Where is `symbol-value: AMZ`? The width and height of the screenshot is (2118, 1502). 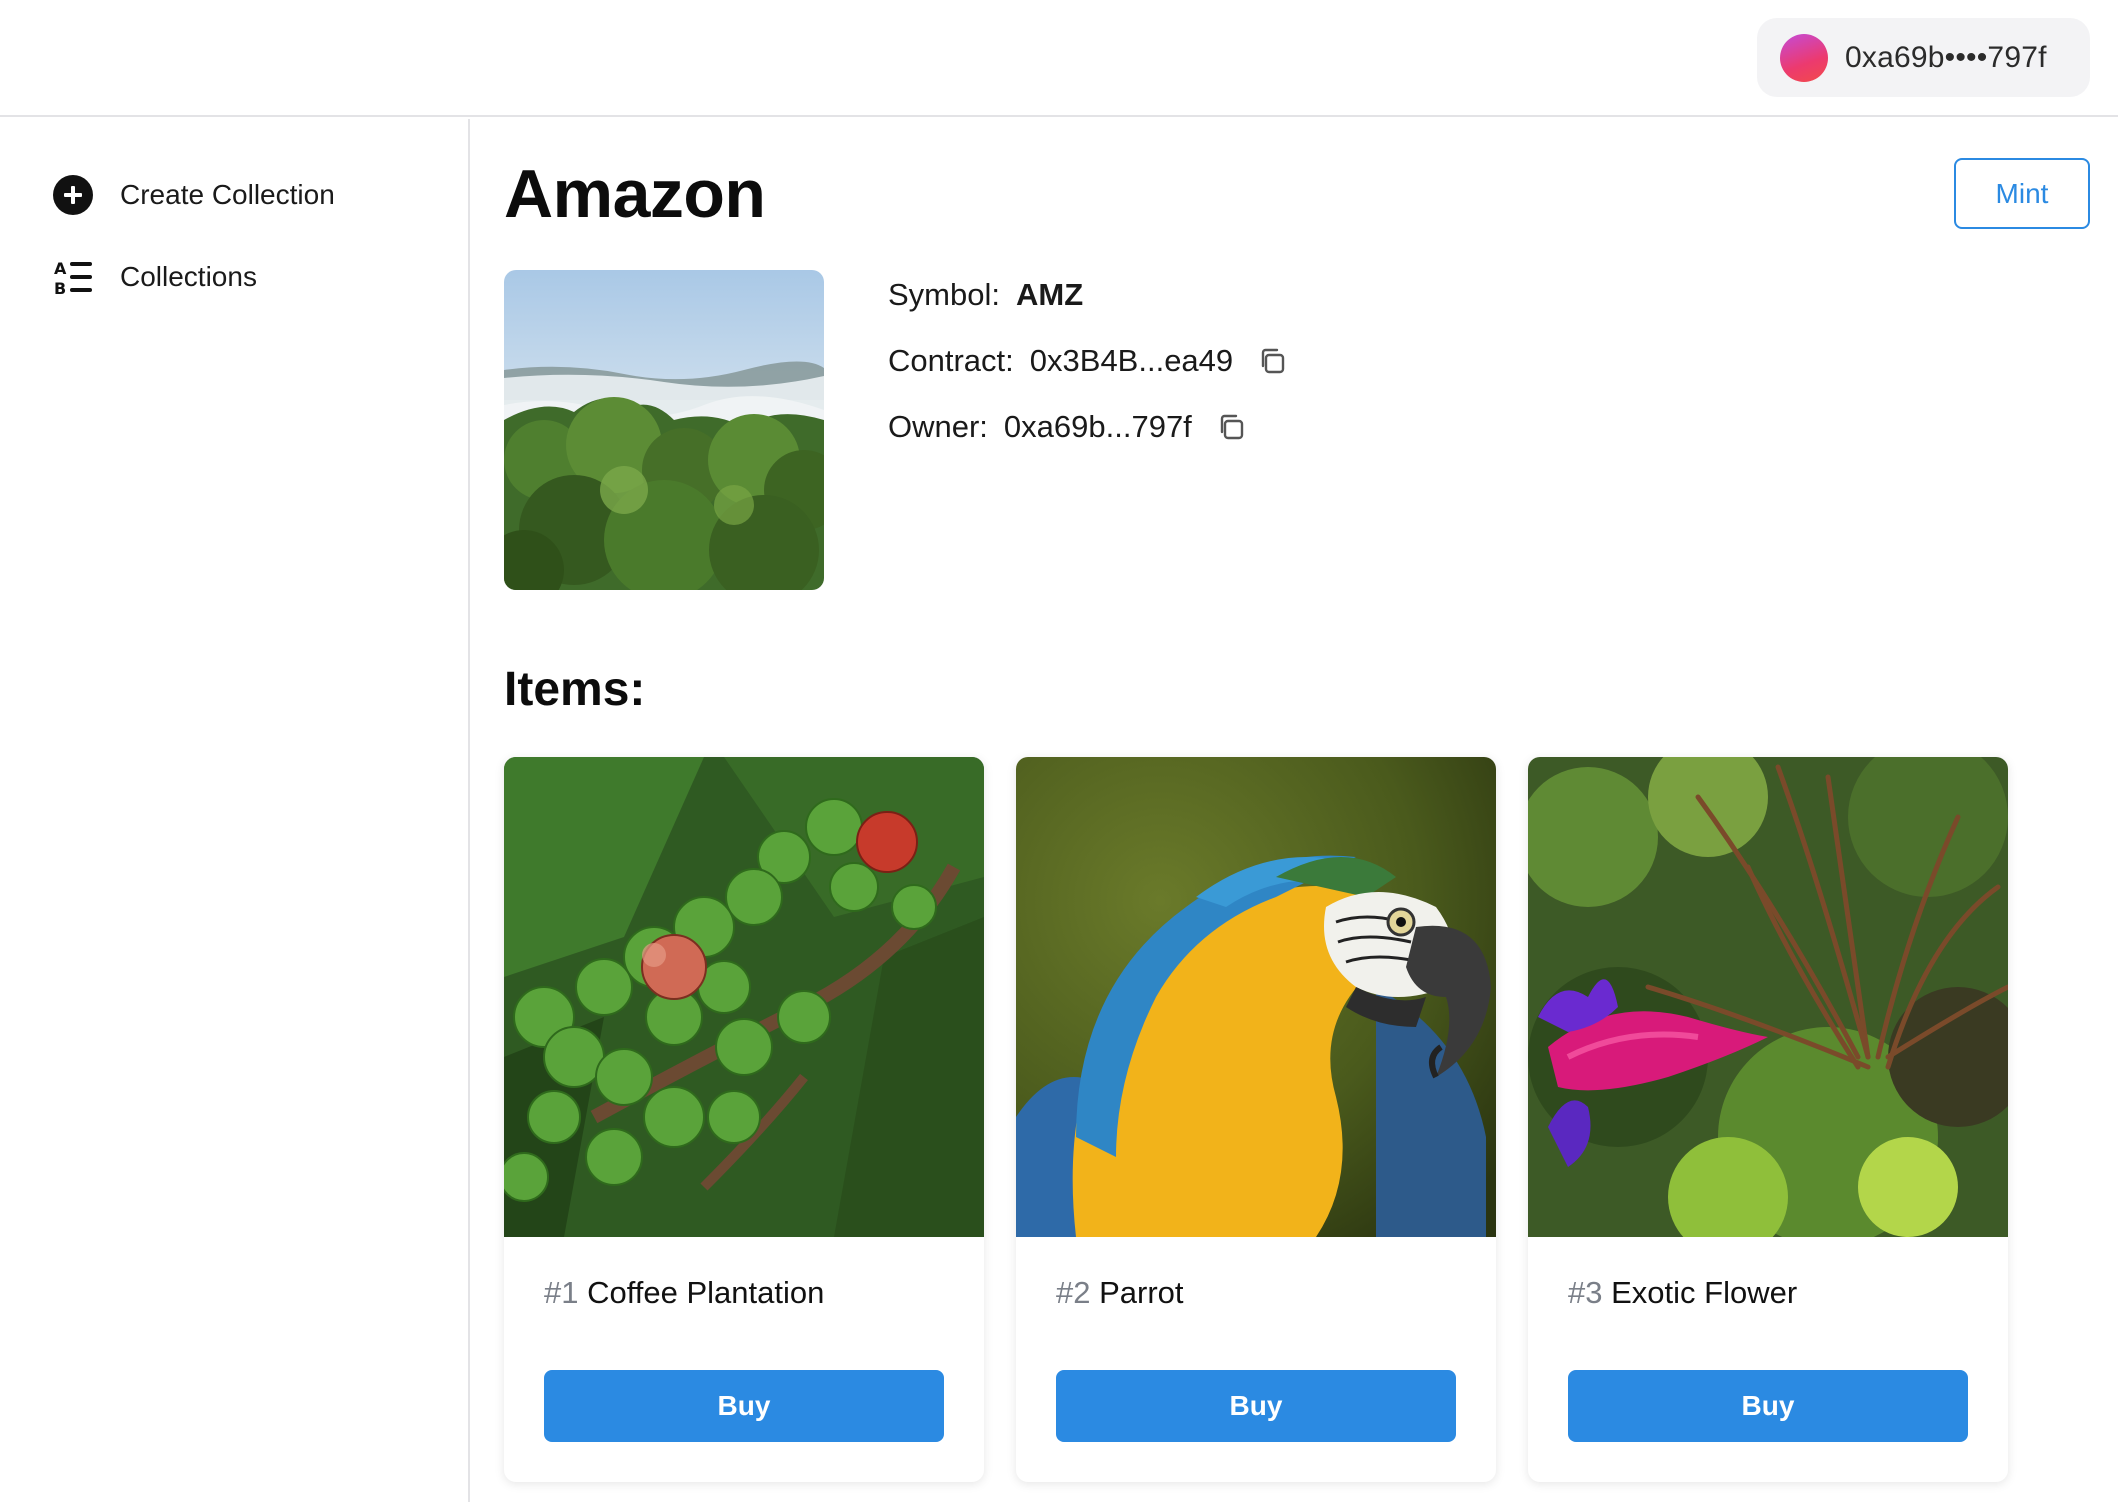
symbol-value: AMZ is located at coordinates (1049, 294).